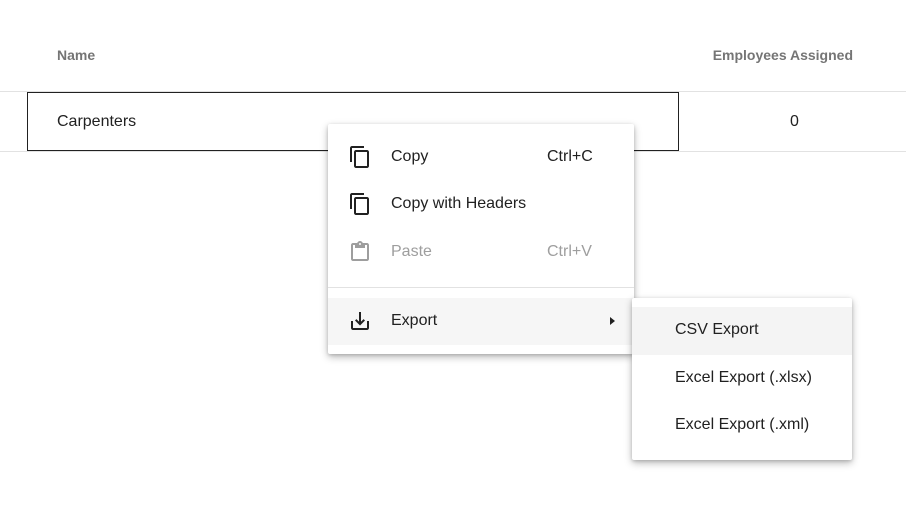  I want to click on menu-item-excel-export-xml: Excel Export (.xml), so click(742, 426).